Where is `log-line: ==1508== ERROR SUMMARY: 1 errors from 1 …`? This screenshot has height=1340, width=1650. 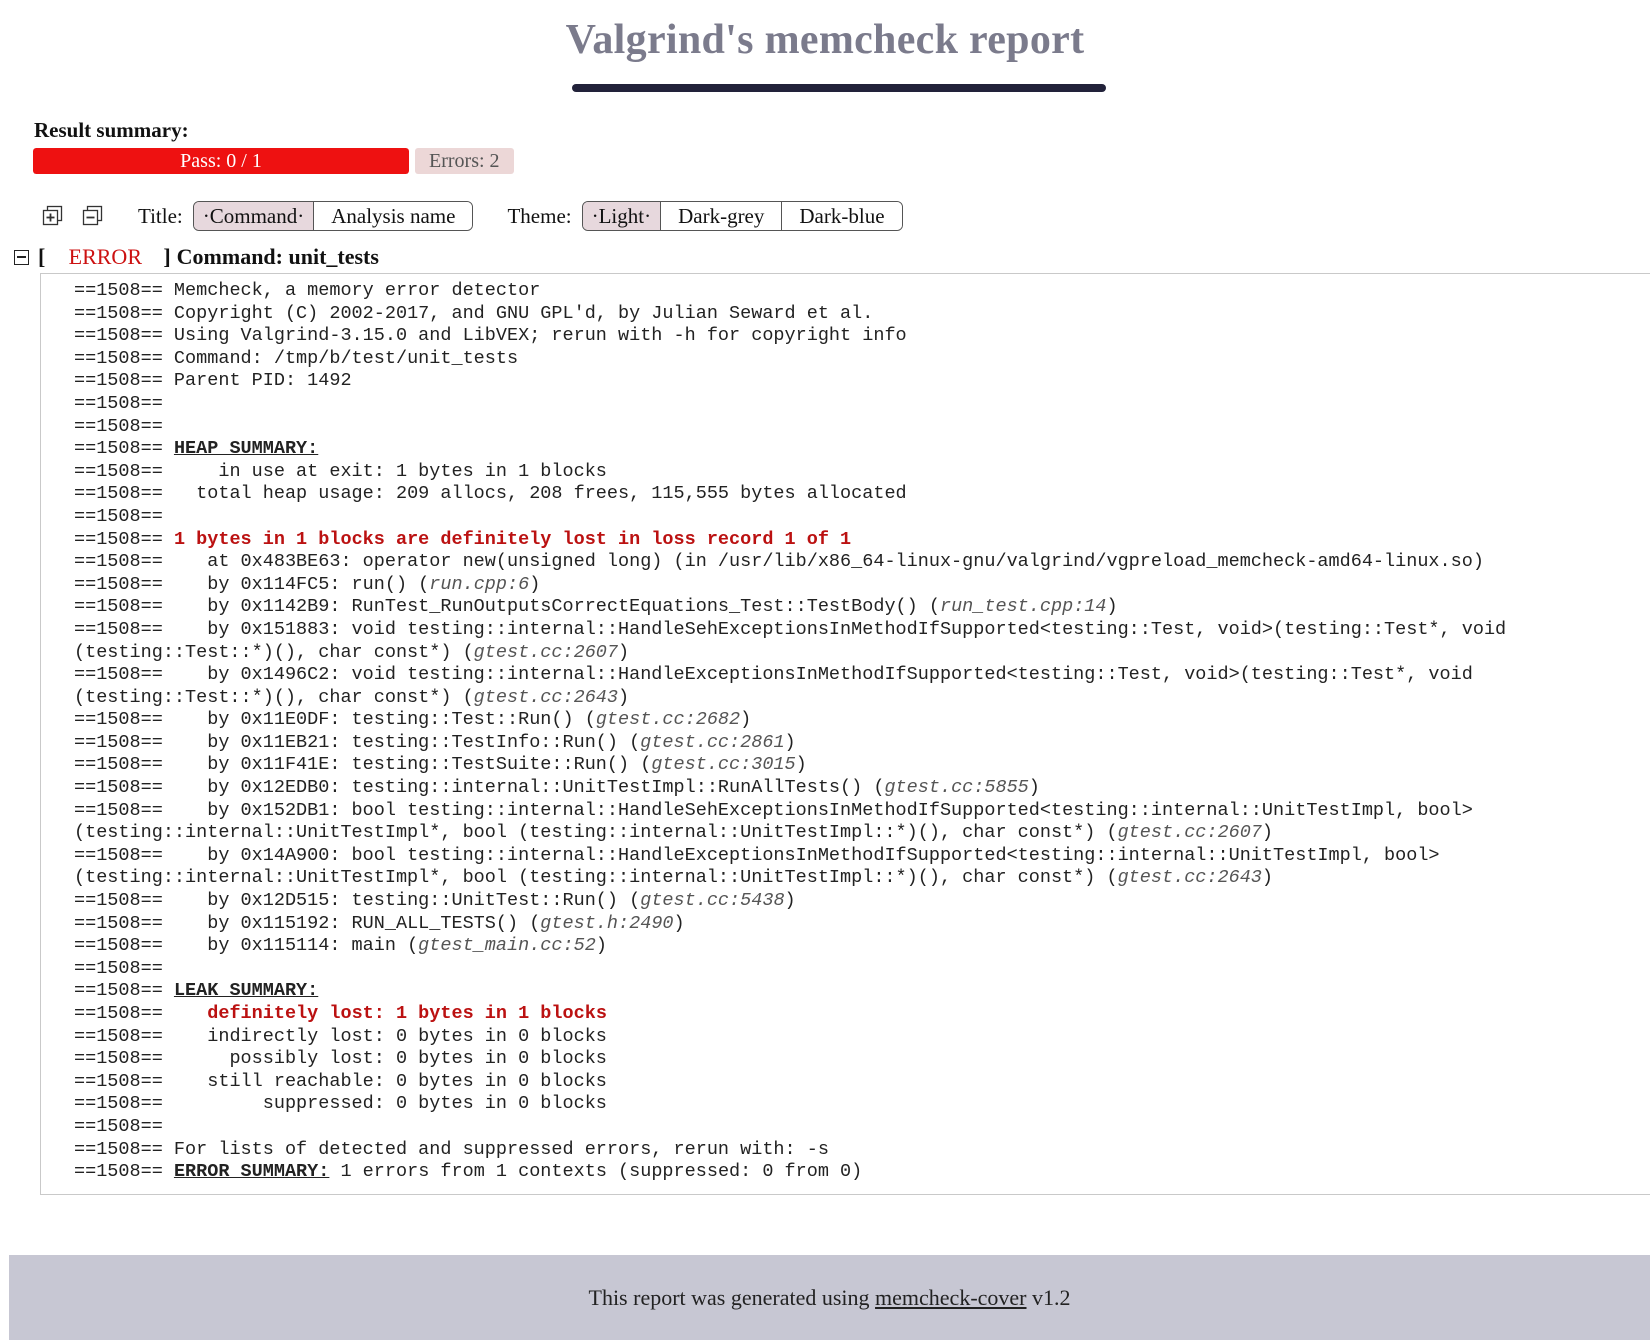 log-line: ==1508== ERROR SUMMARY: 1 errors from 1 … is located at coordinates (862, 1172).